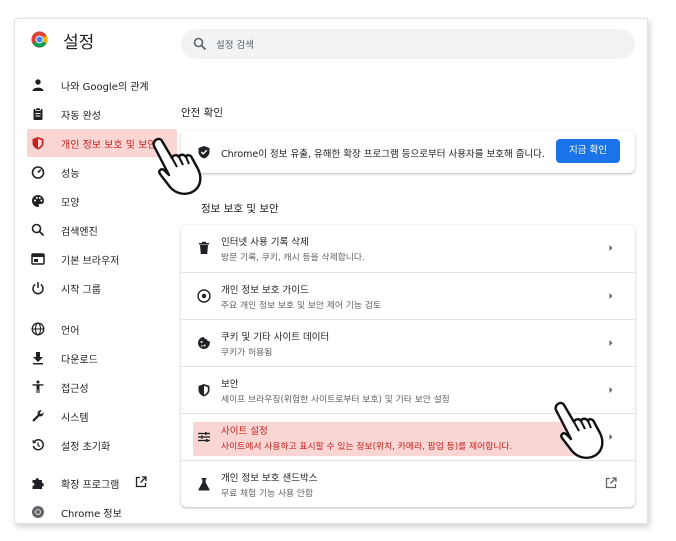 Image resolution: width=676 pixels, height=541 pixels. What do you see at coordinates (102, 114) in the screenshot?
I see `sidebar-item-autofill: 자동 완성` at bounding box center [102, 114].